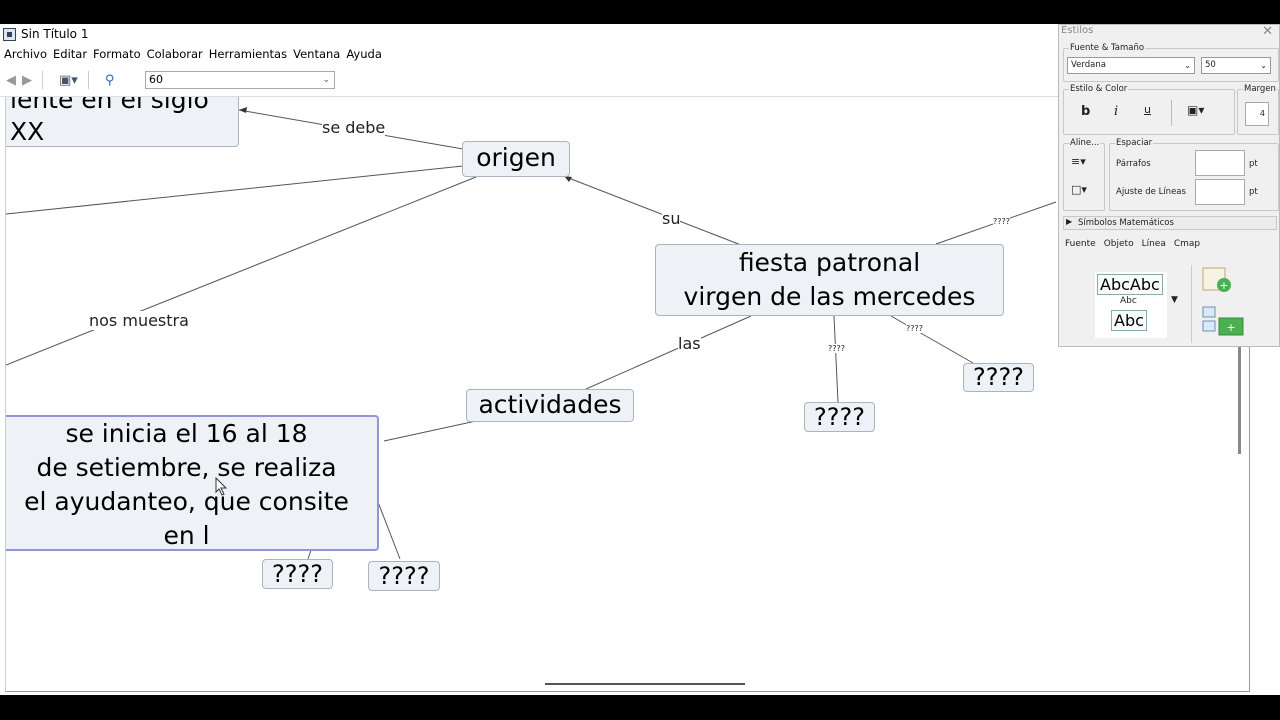 The height and width of the screenshot is (720, 1280). What do you see at coordinates (1130, 284) in the screenshot?
I see `style-sample-large: AbcAbc` at bounding box center [1130, 284].